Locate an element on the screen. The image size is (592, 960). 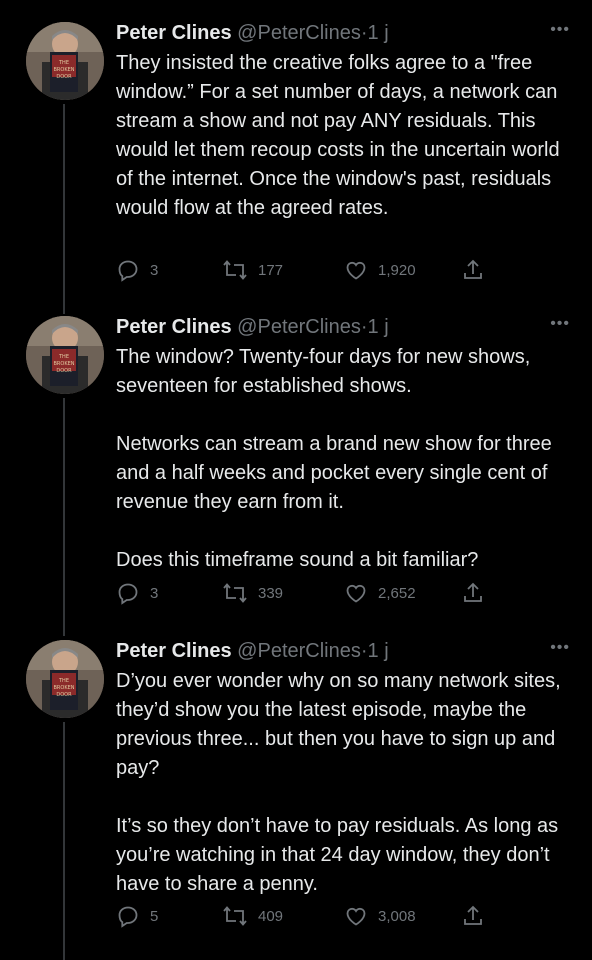
retweet-count: 409 is located at coordinates (271, 916).